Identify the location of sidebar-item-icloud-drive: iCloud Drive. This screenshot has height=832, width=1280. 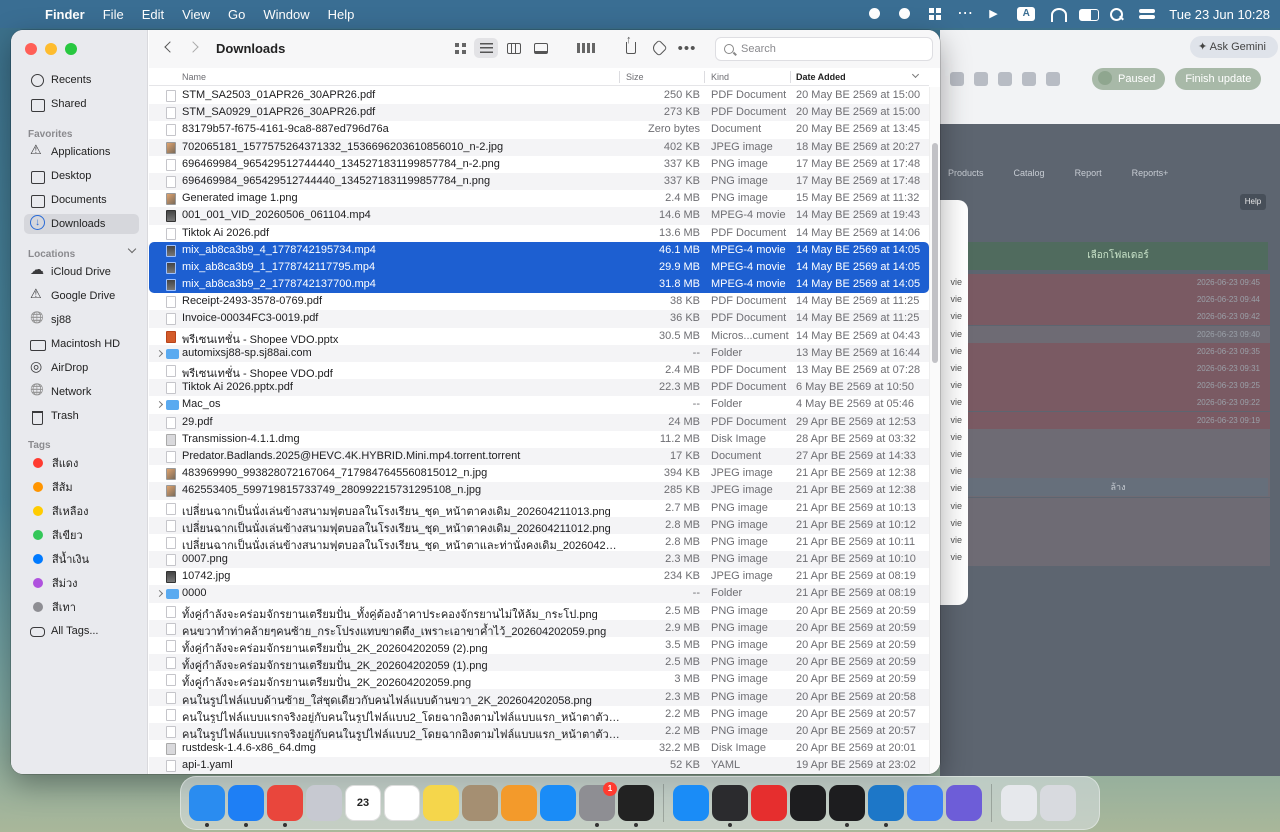
(81, 271).